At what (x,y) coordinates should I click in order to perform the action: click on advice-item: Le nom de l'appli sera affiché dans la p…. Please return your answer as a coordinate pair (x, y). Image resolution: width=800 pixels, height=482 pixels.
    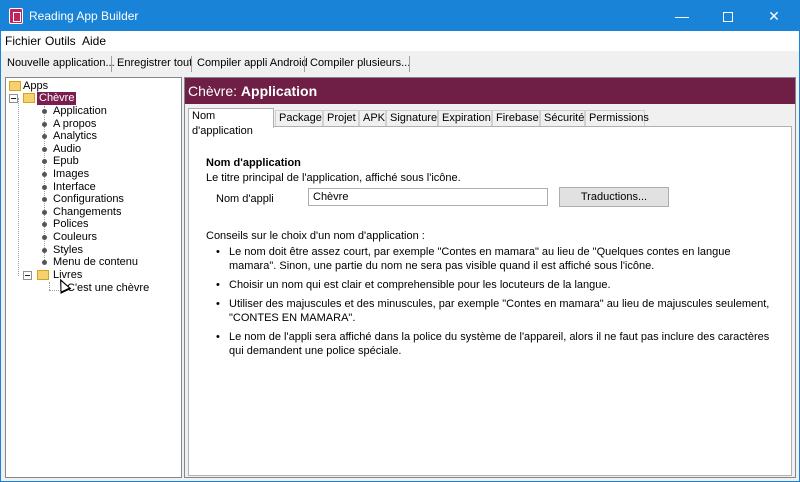
    Looking at the image, I should click on (496, 344).